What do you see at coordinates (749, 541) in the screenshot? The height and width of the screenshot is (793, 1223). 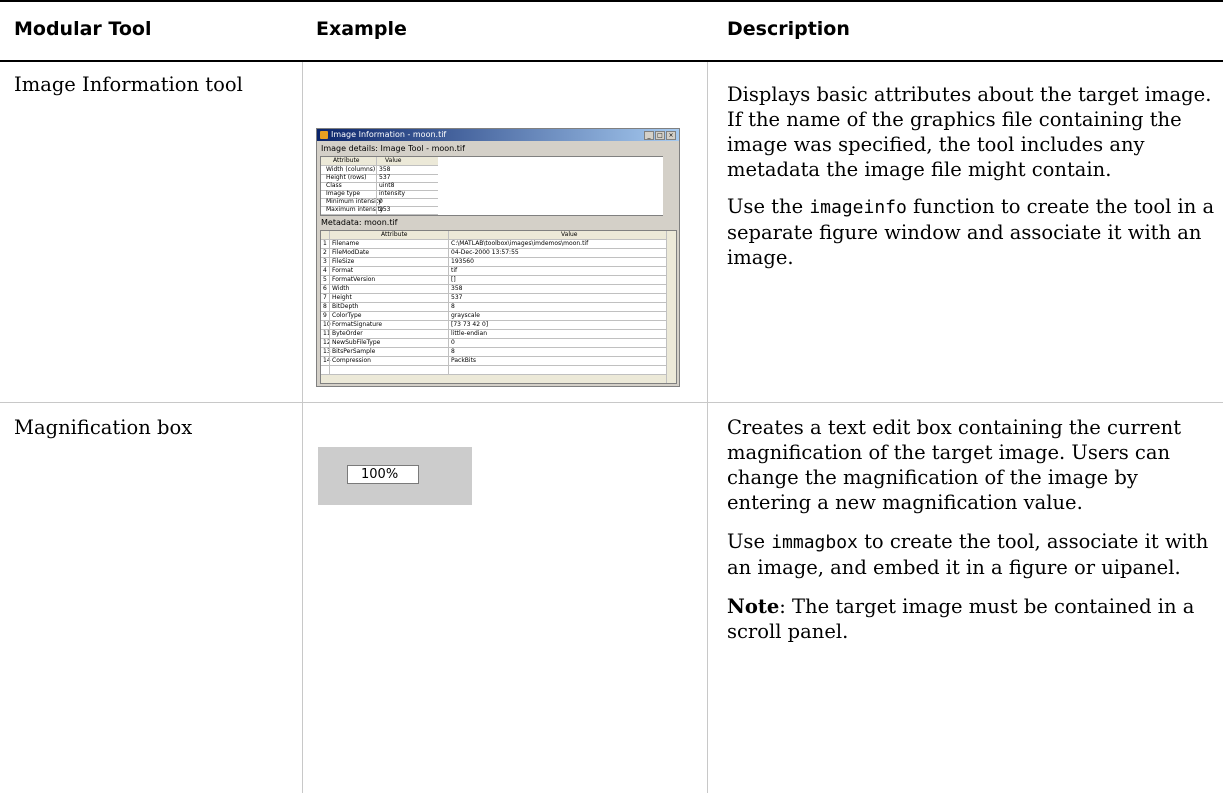 I see `usage-text: Use` at bounding box center [749, 541].